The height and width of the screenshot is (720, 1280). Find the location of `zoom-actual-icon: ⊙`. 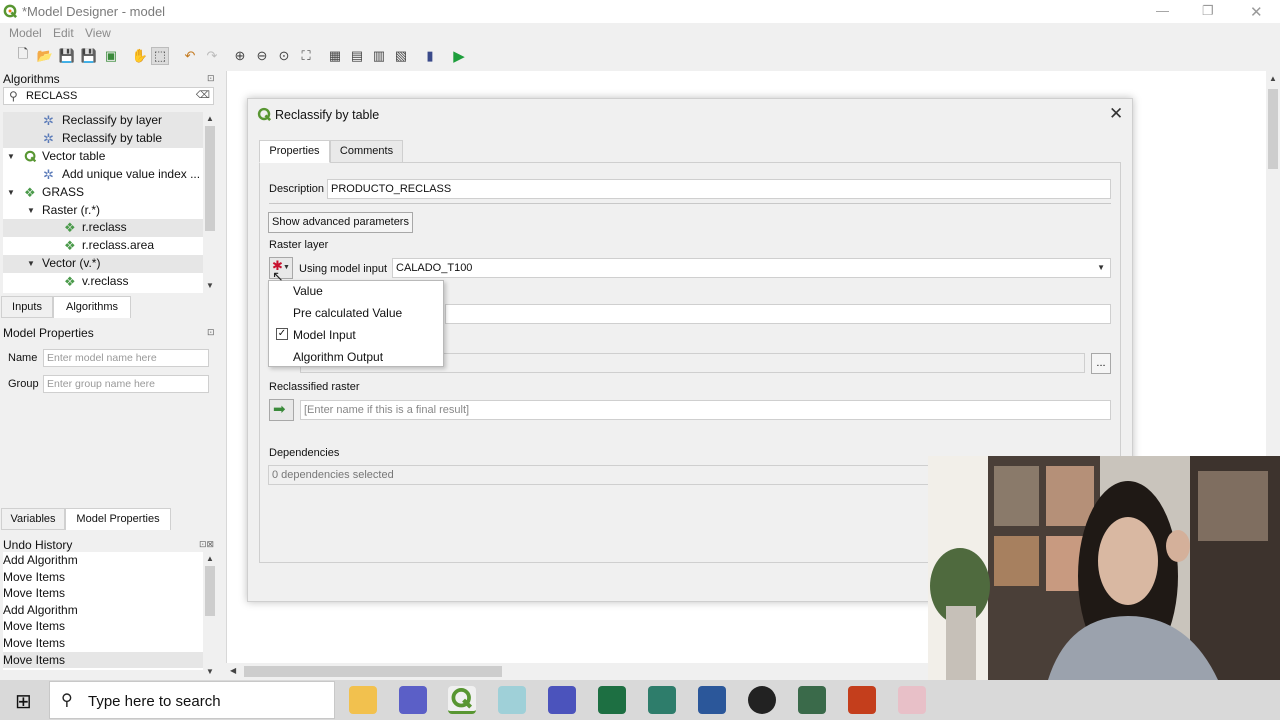

zoom-actual-icon: ⊙ is located at coordinates (284, 56).